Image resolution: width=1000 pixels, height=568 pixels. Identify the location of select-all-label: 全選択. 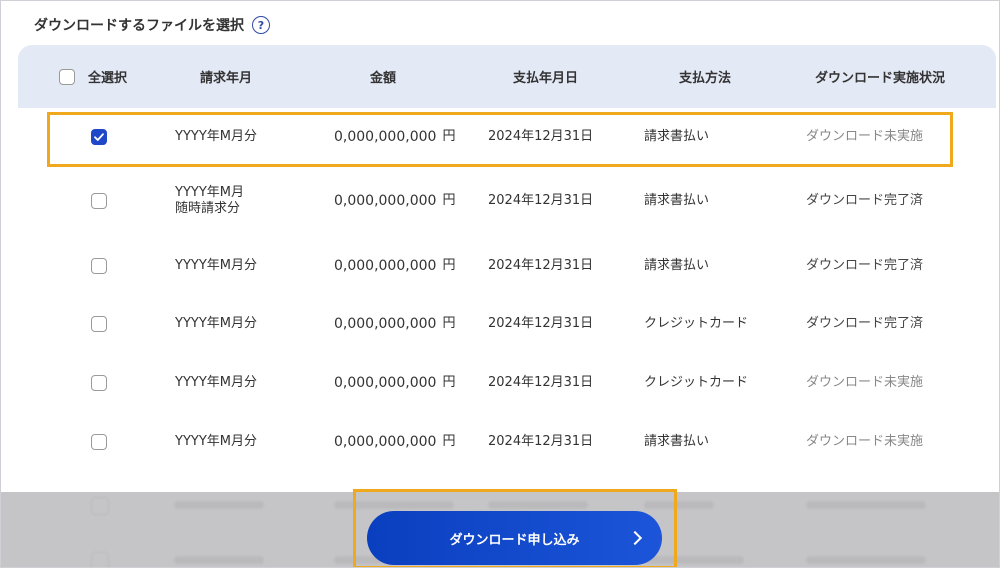
(108, 78).